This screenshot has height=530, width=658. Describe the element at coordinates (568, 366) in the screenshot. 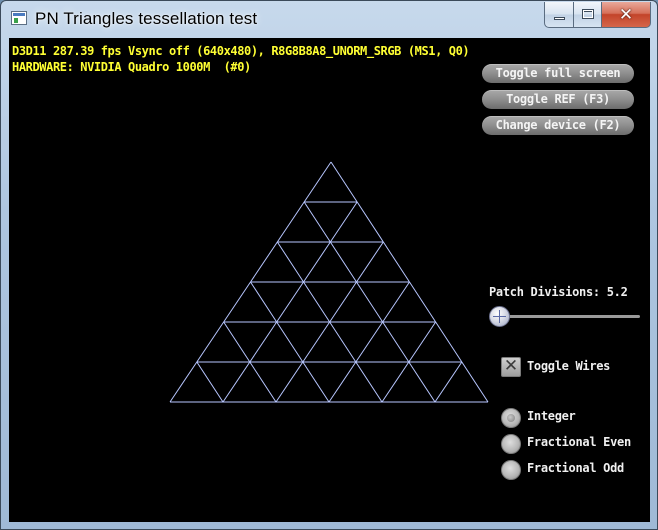

I see `toggle-wires-label: Toggle Wires` at that location.